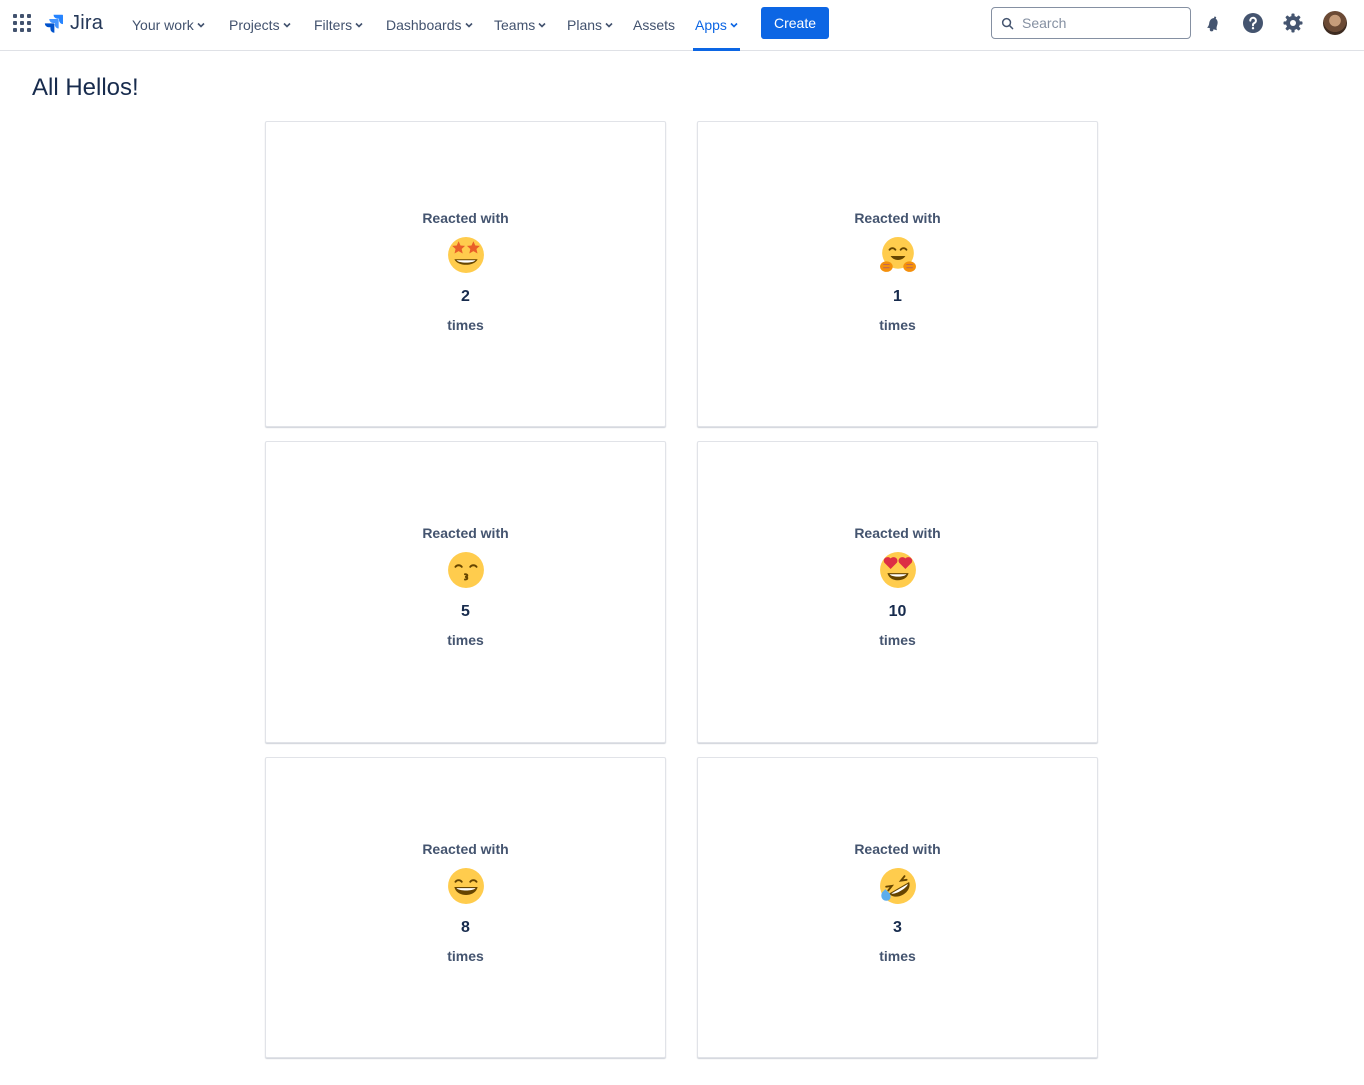  What do you see at coordinates (711, 25) in the screenshot?
I see `nav-apps-label: Apps` at bounding box center [711, 25].